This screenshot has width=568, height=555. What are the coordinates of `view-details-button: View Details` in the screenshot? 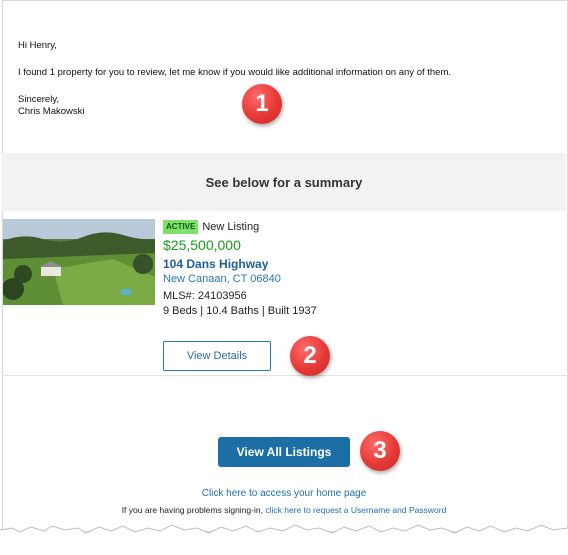 It's located at (217, 356).